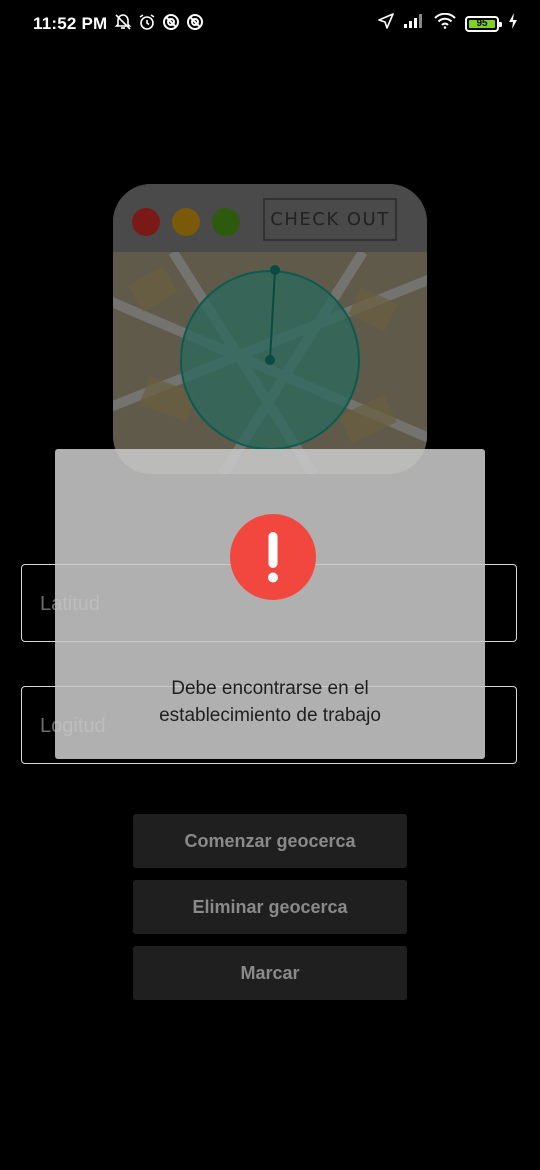 The image size is (540, 1170). I want to click on status-left-icons, so click(159, 22).